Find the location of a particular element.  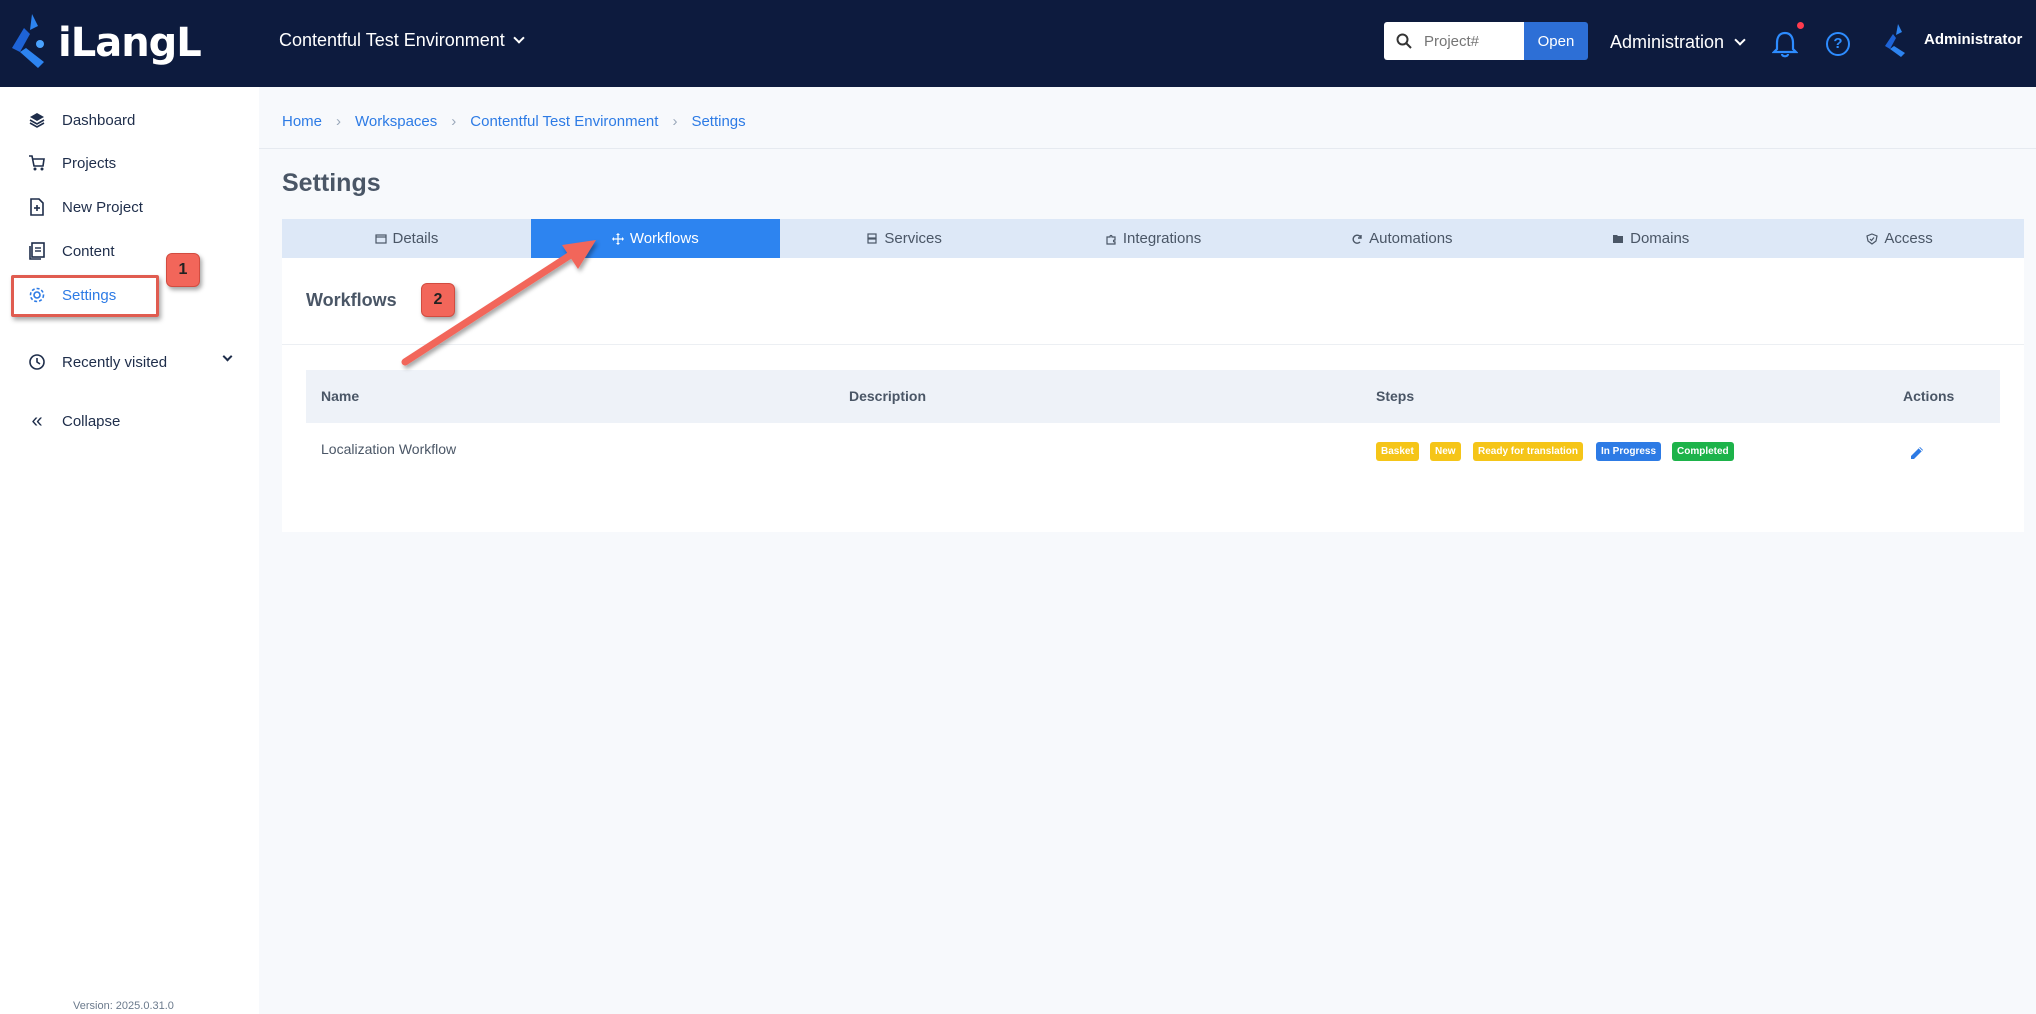

collapse-sidebar-button: « Collapse is located at coordinates (74, 421).